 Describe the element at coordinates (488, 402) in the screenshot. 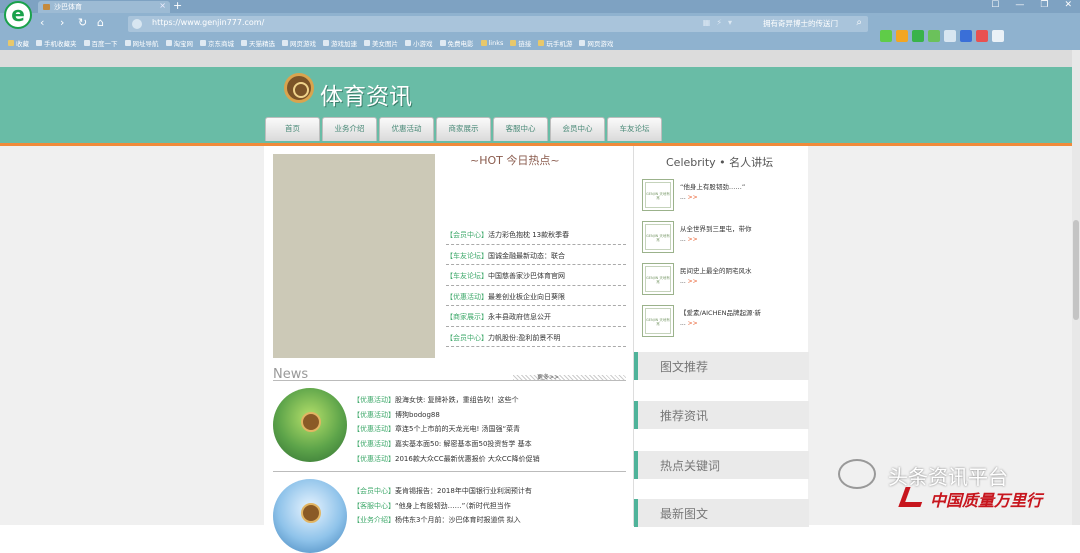

I see `list-item: 【优惠活动】股海女侠: 复牌补跌，重组告吹！这些个` at that location.